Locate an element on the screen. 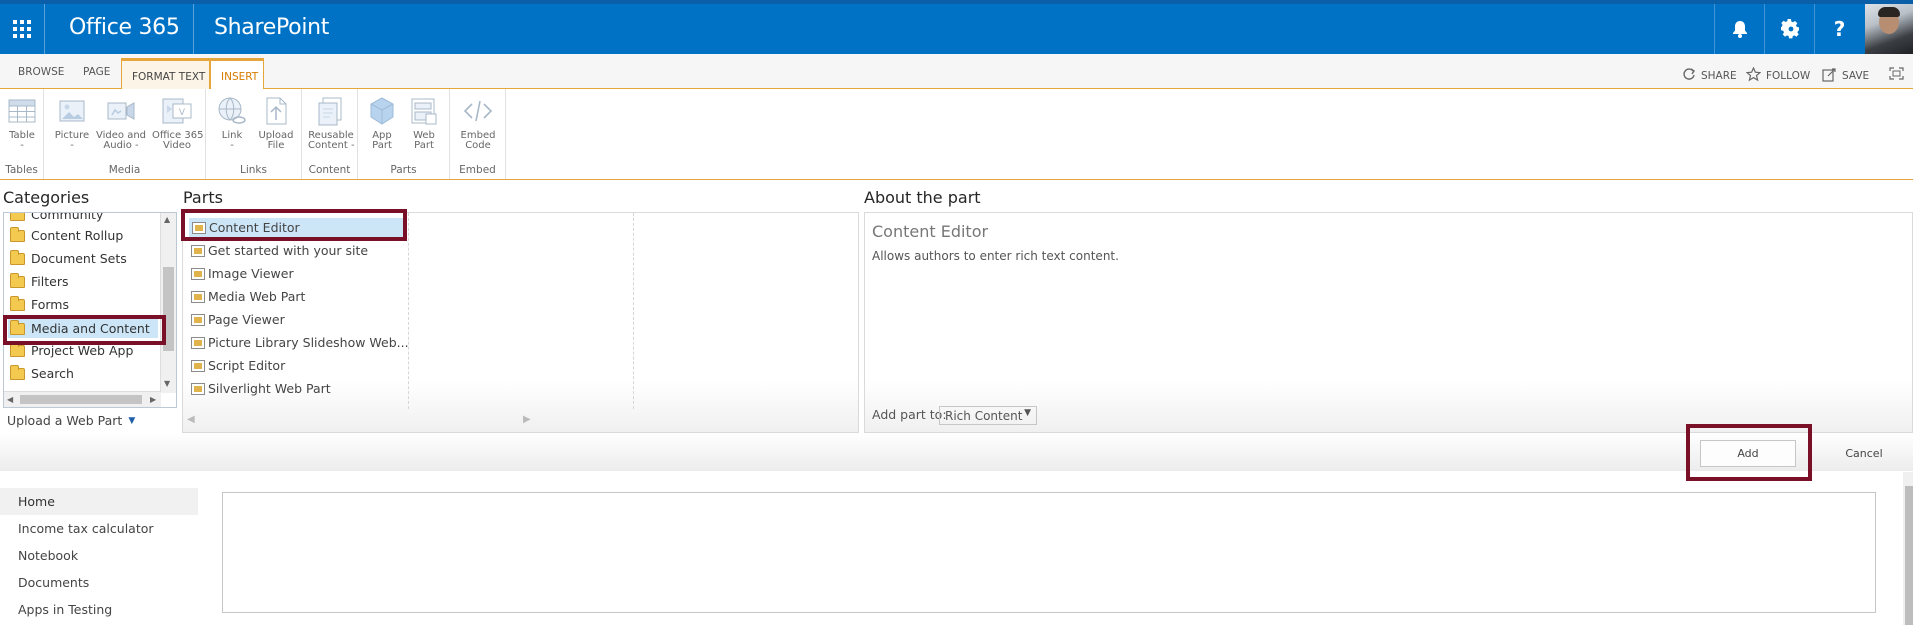 The width and height of the screenshot is (1913, 625). web-part-label: Web Part is located at coordinates (424, 140).